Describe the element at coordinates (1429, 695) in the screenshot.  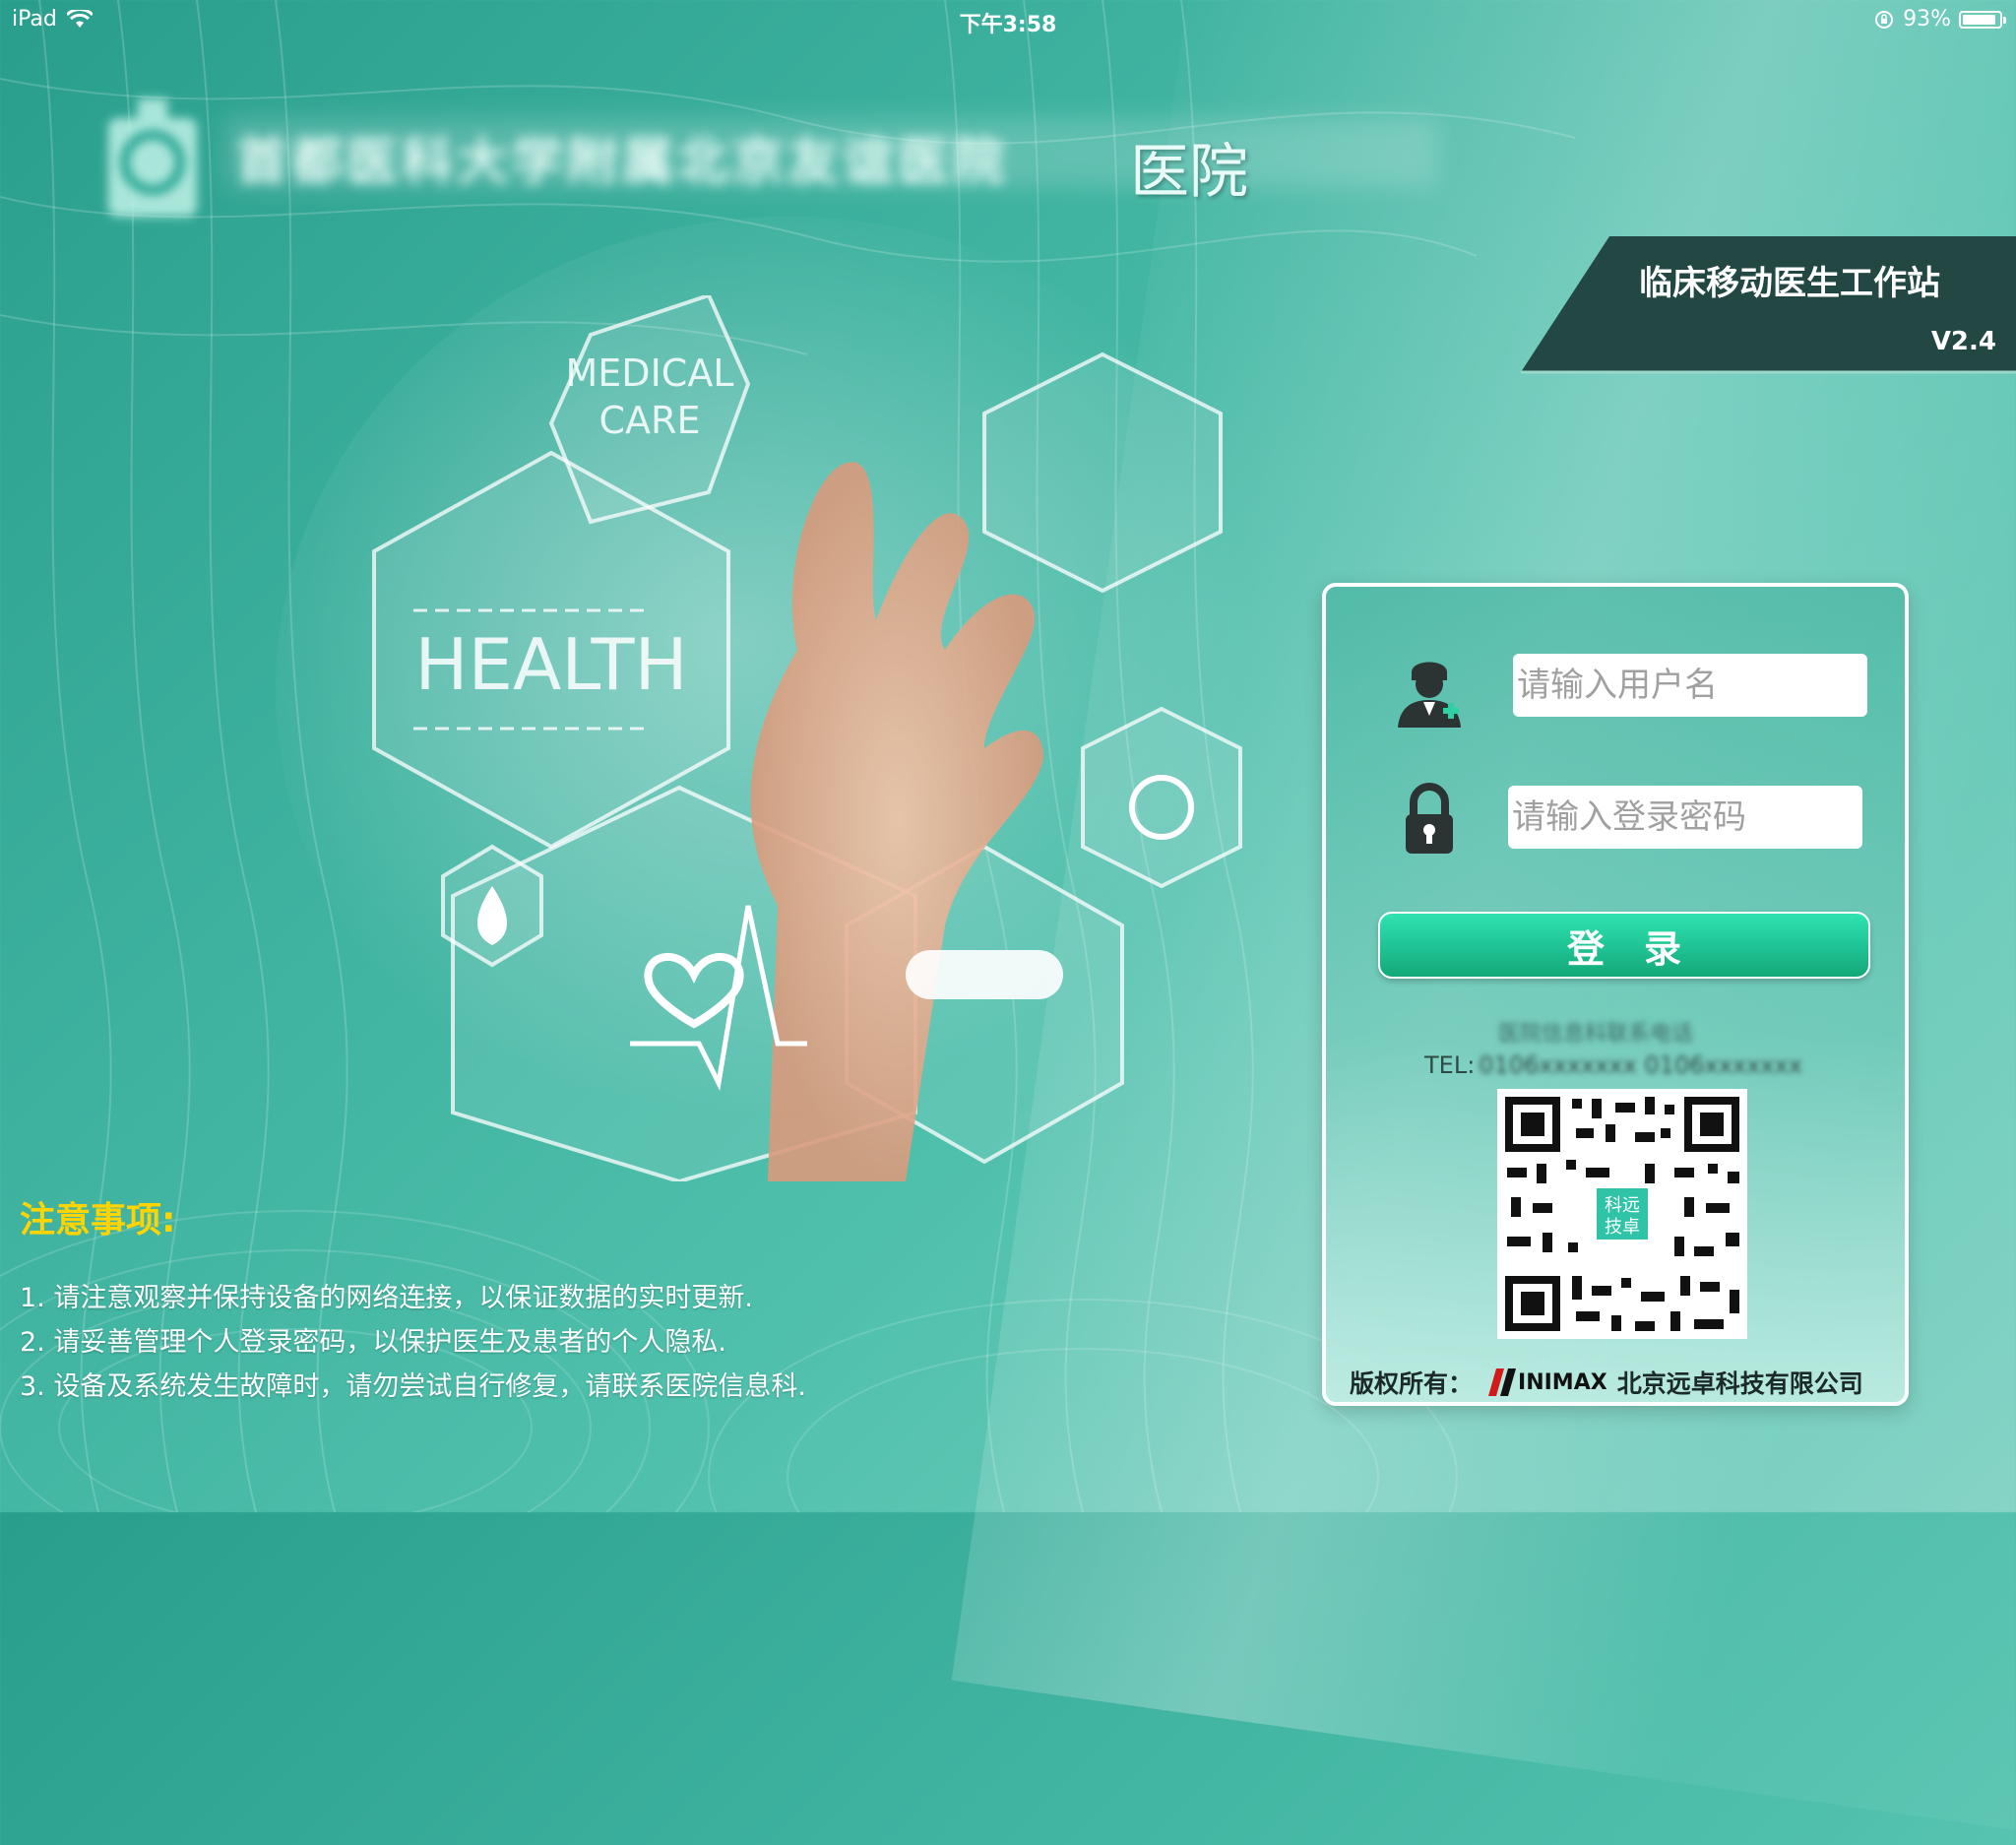
I see `doctor-user-icon` at that location.